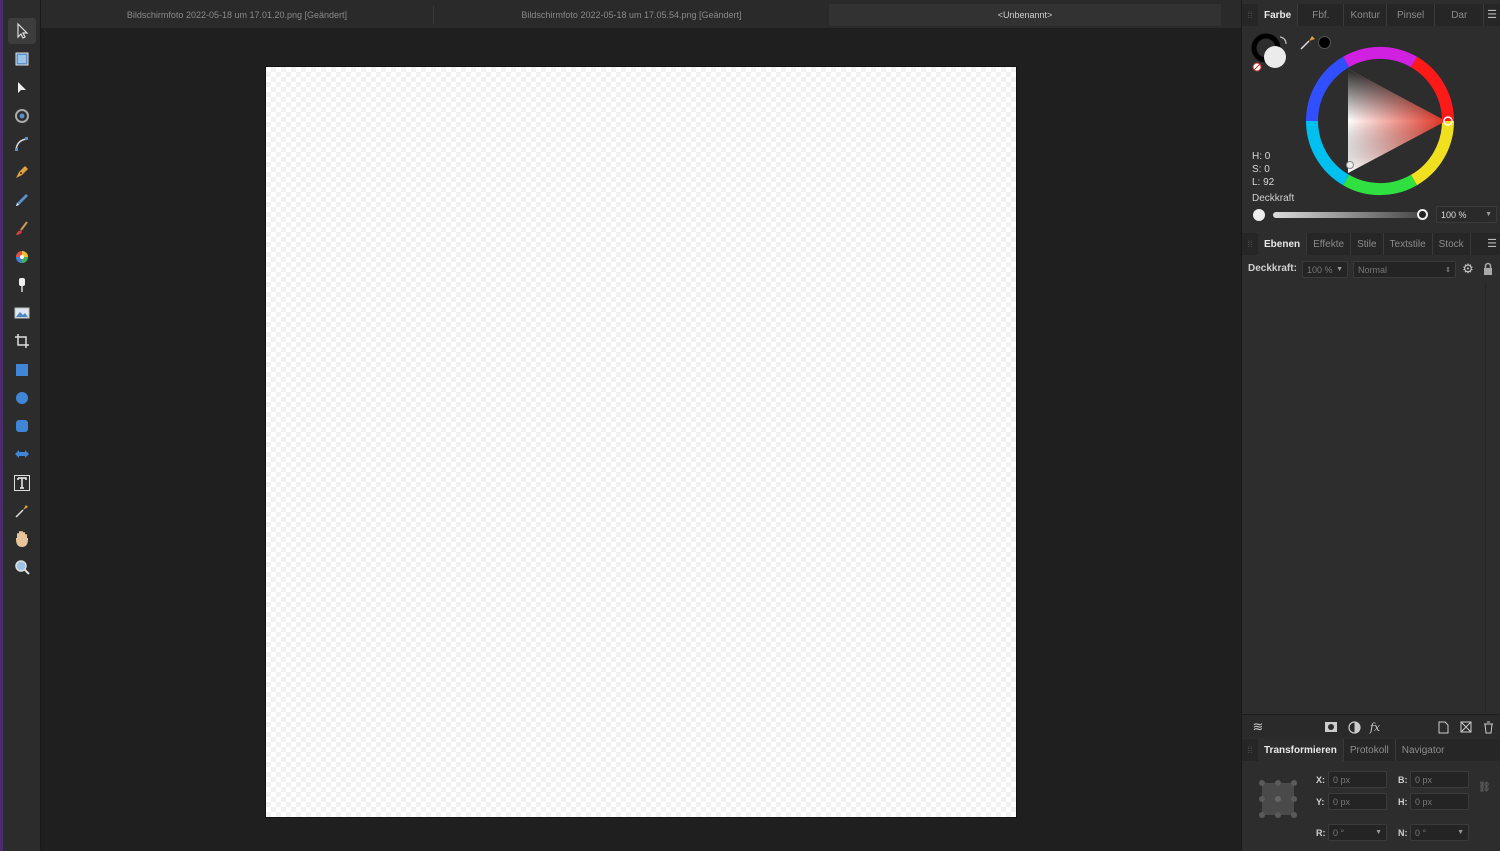 The width and height of the screenshot is (1500, 851). I want to click on blend-mode-select: Normal ⇕, so click(1404, 269).